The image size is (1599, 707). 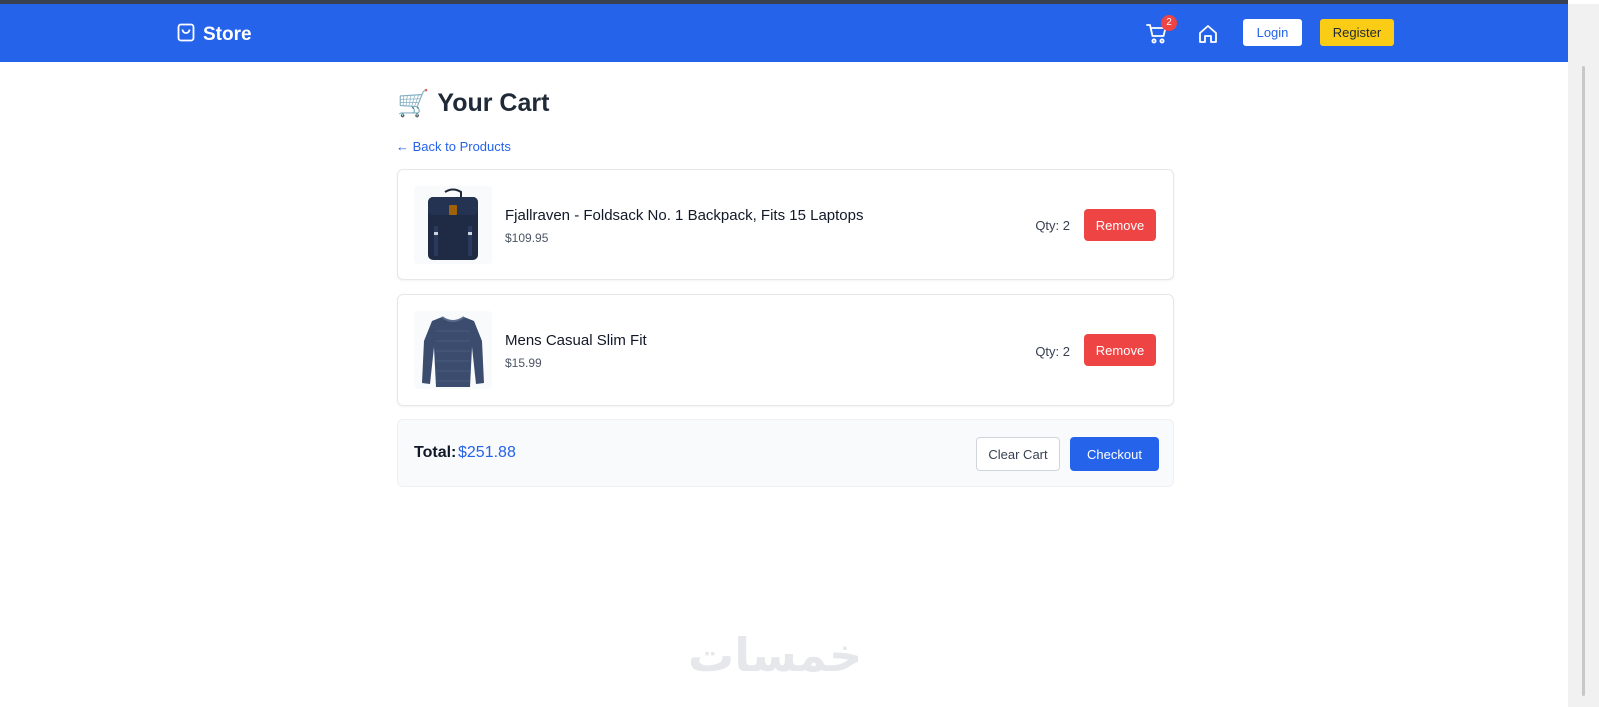 I want to click on home-icon, so click(x=1208, y=34).